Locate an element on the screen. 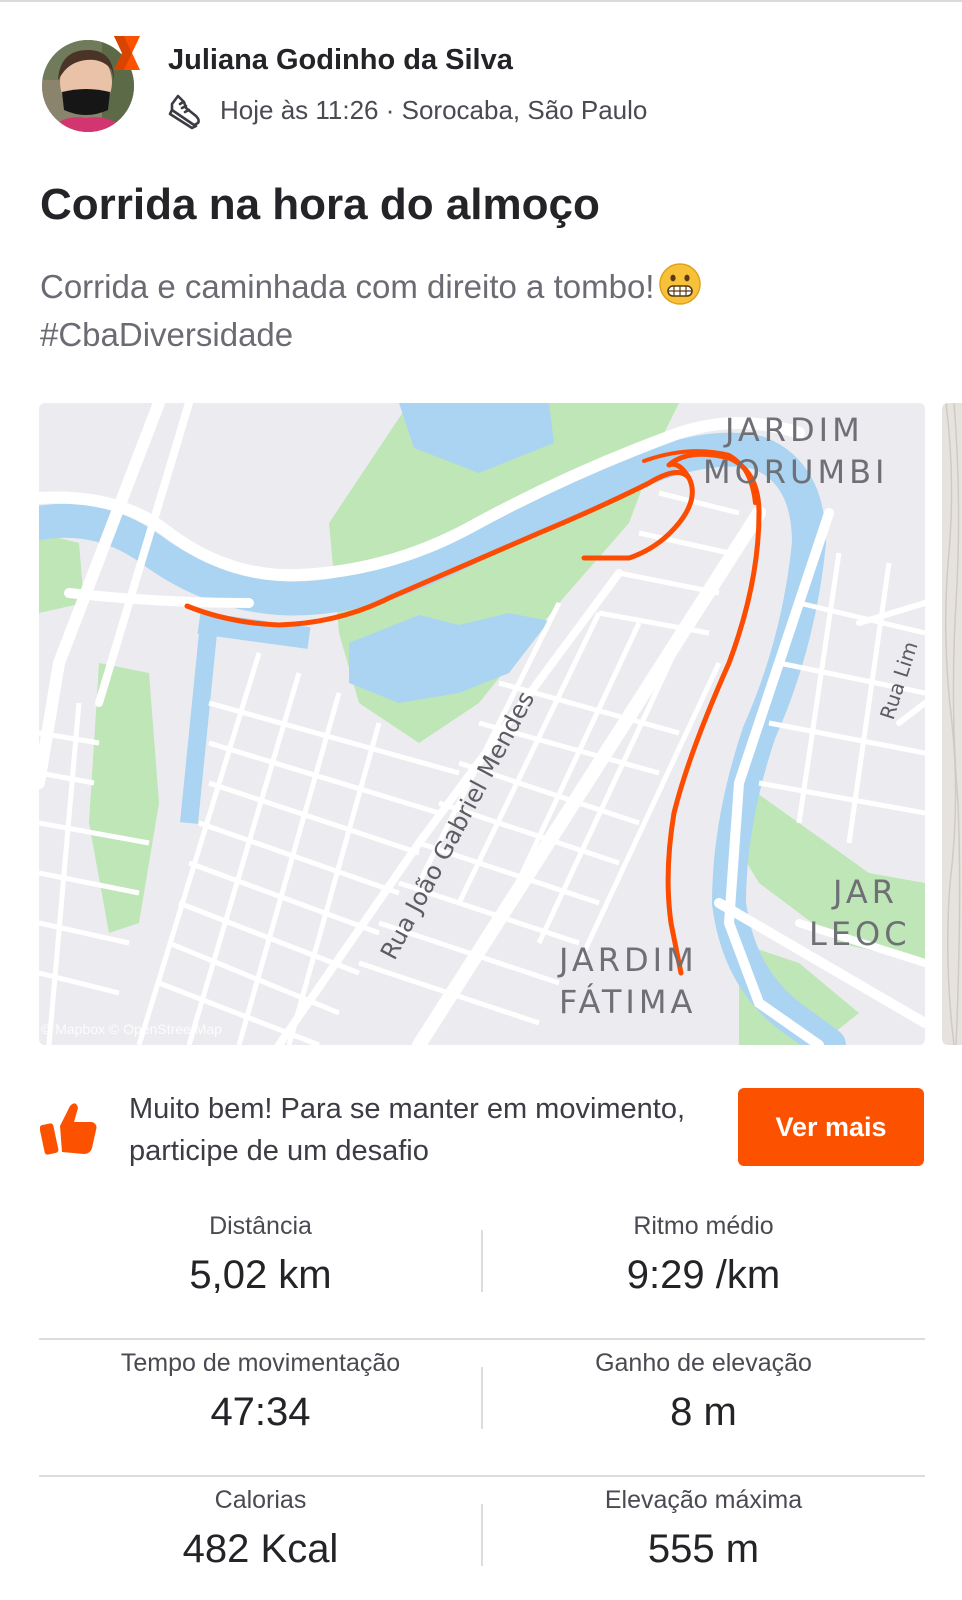  stat-value: 8 m is located at coordinates (703, 1412).